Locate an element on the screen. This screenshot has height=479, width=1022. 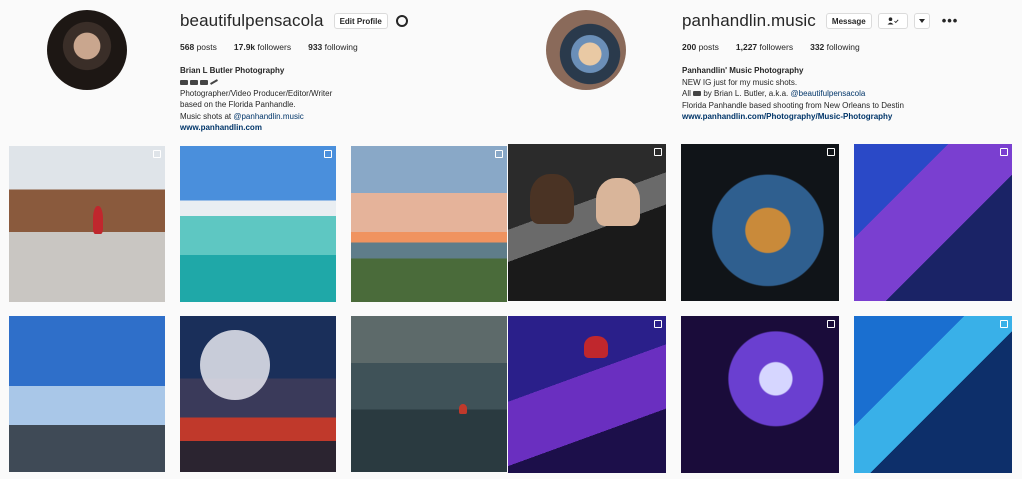
posts-count: 200 is located at coordinates (689, 47).